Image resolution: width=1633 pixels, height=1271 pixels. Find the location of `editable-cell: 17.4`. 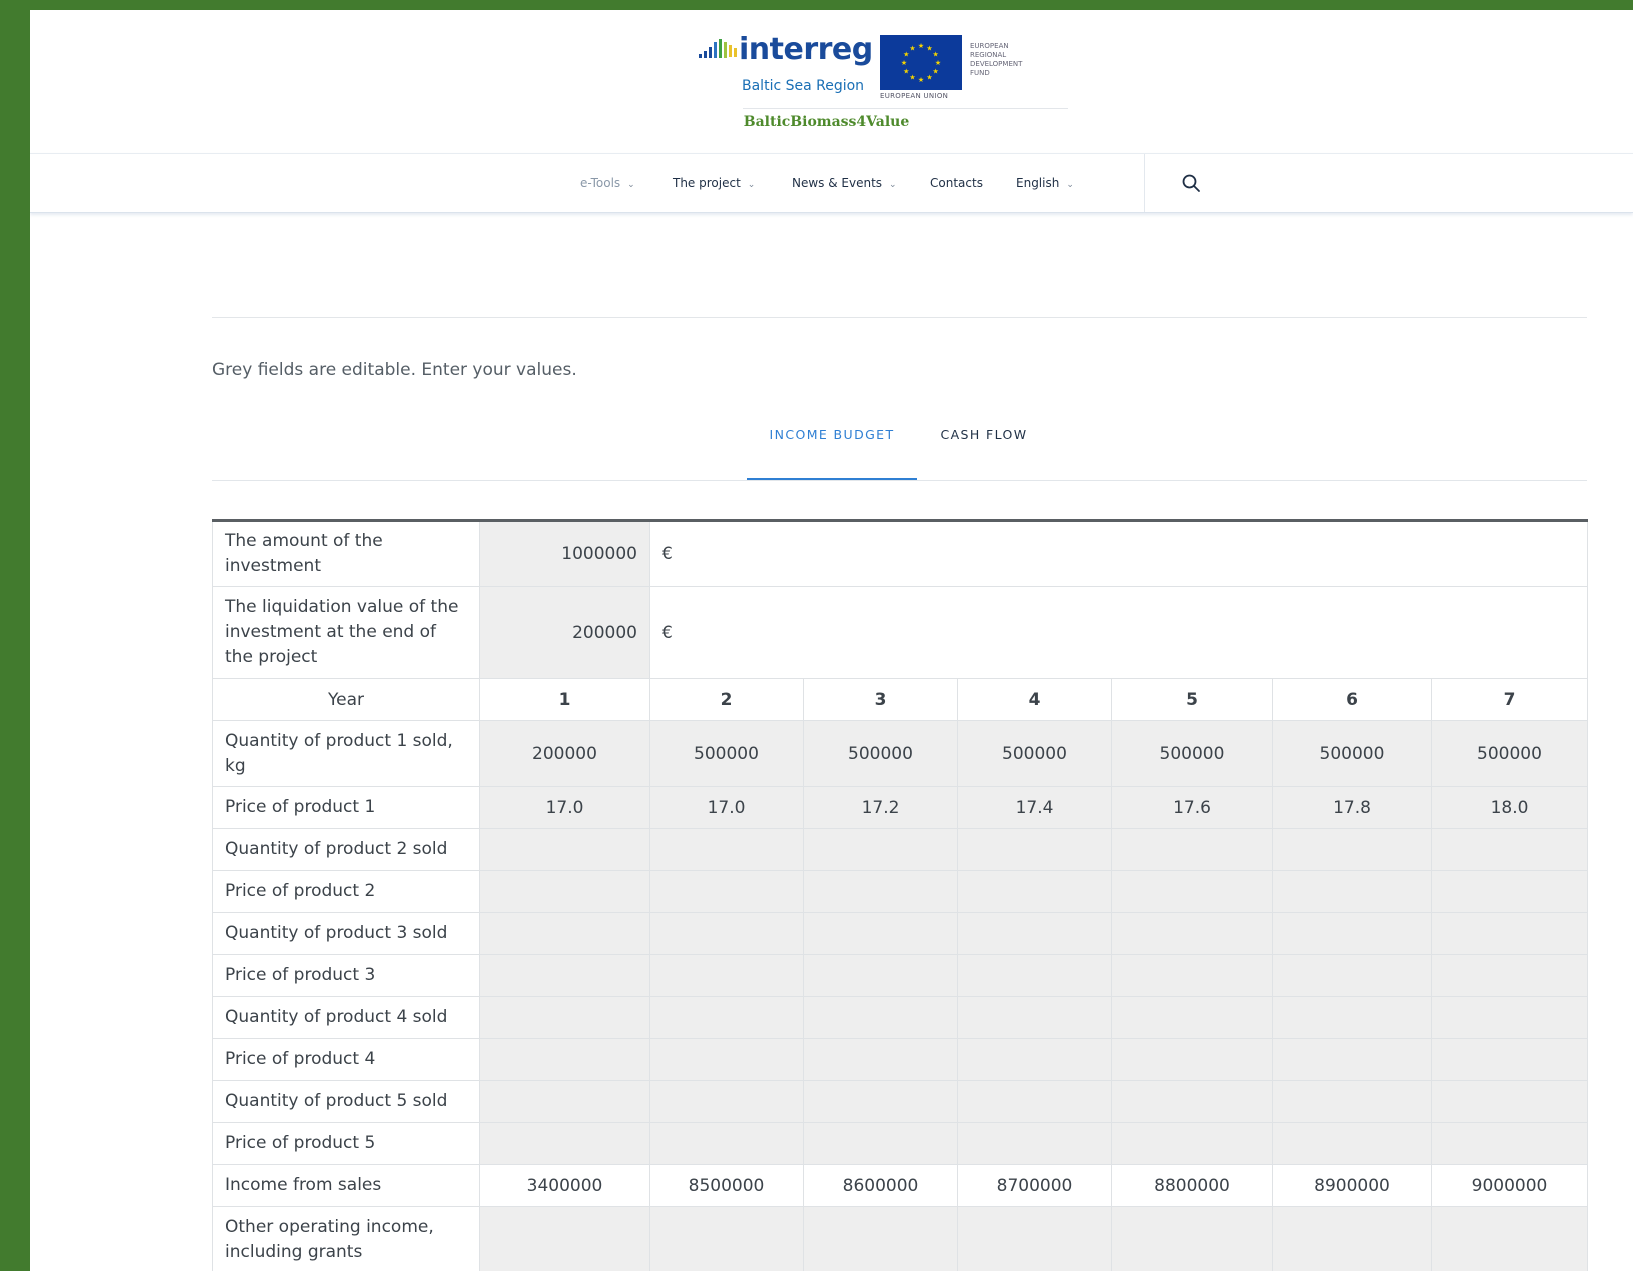

editable-cell: 17.4 is located at coordinates (1034, 807).